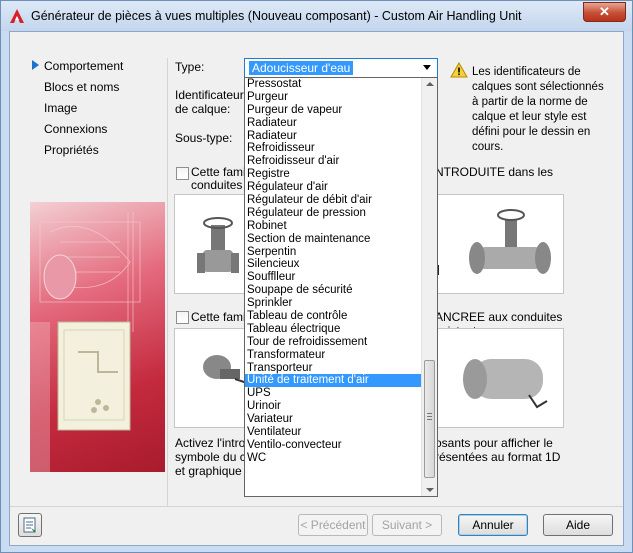 This screenshot has height=553, width=633. I want to click on dropdown-option: Section de maintenance, so click(334, 239).